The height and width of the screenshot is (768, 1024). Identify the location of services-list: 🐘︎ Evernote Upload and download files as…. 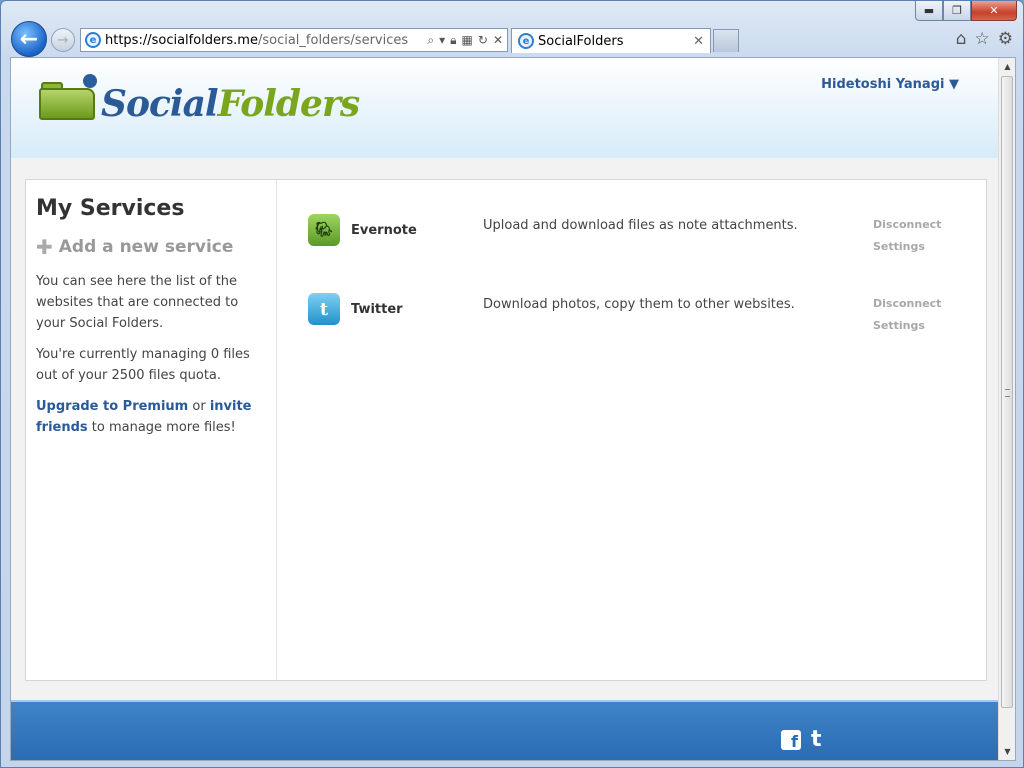
(638, 293).